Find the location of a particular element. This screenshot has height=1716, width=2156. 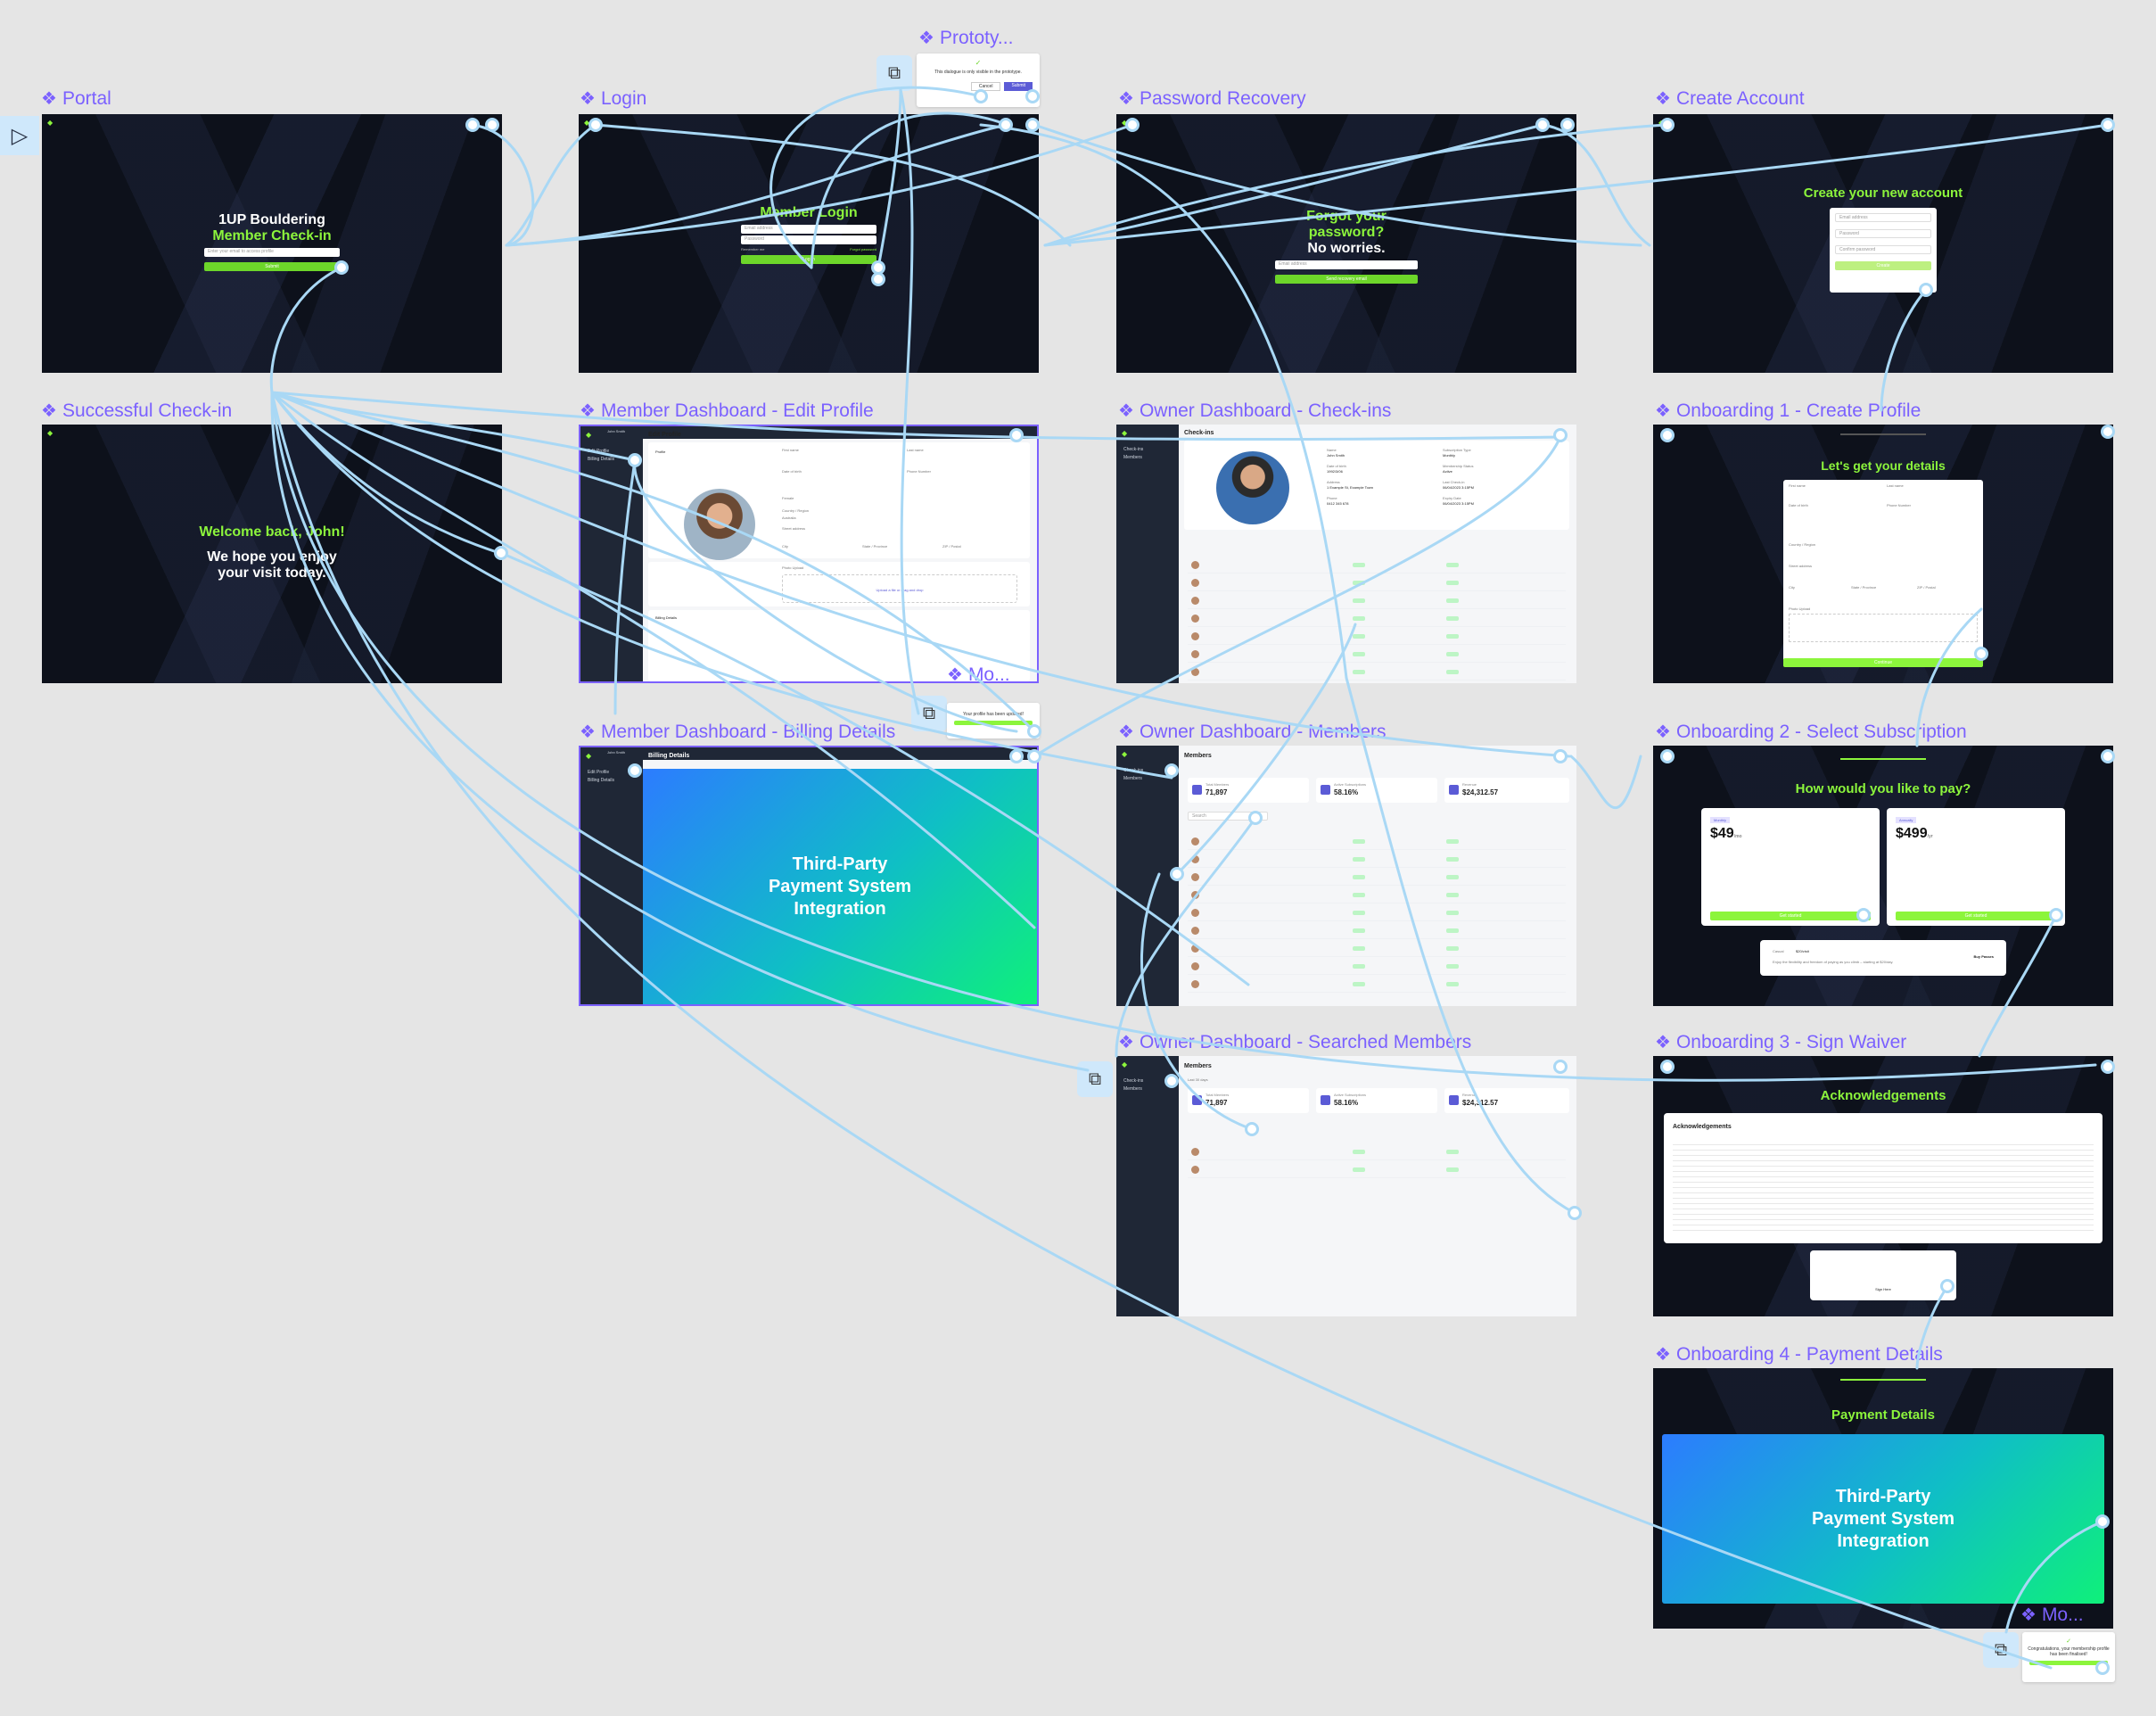

field-dob: Date of birth is located at coordinates (792, 471).